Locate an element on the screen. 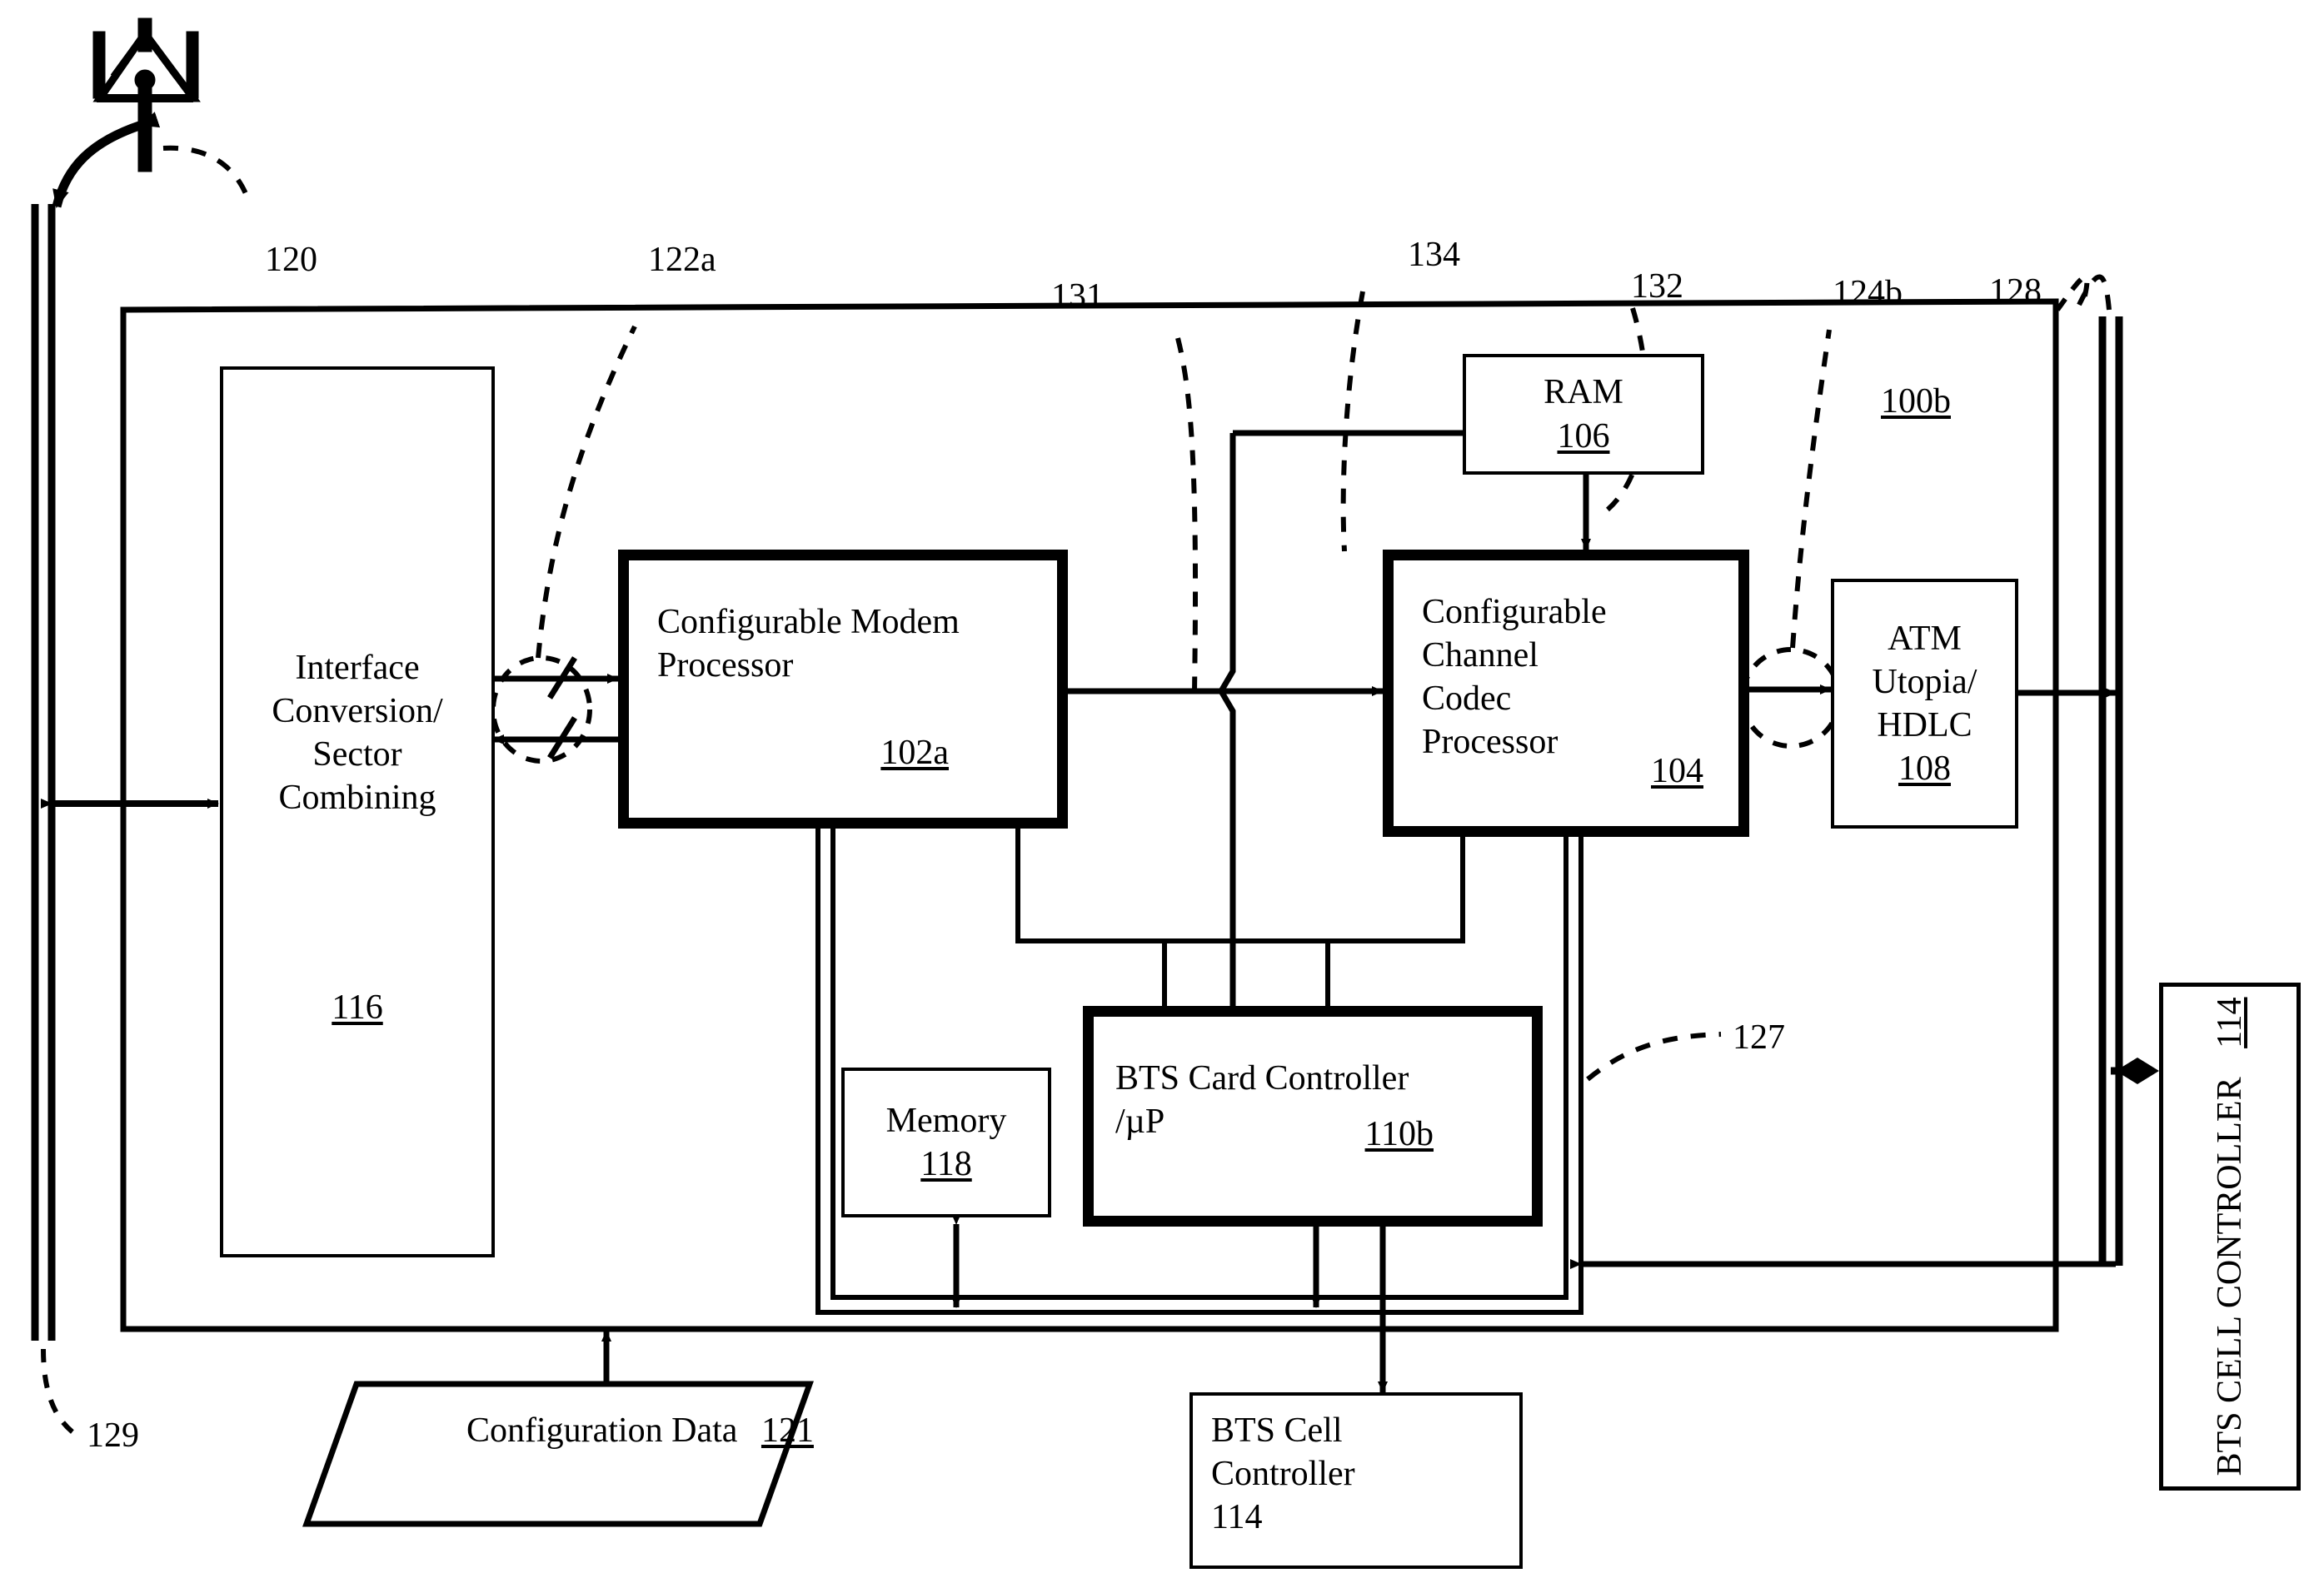 Image resolution: width=2324 pixels, height=1583 pixels. codec-line-1: Configurable is located at coordinates (1514, 612).